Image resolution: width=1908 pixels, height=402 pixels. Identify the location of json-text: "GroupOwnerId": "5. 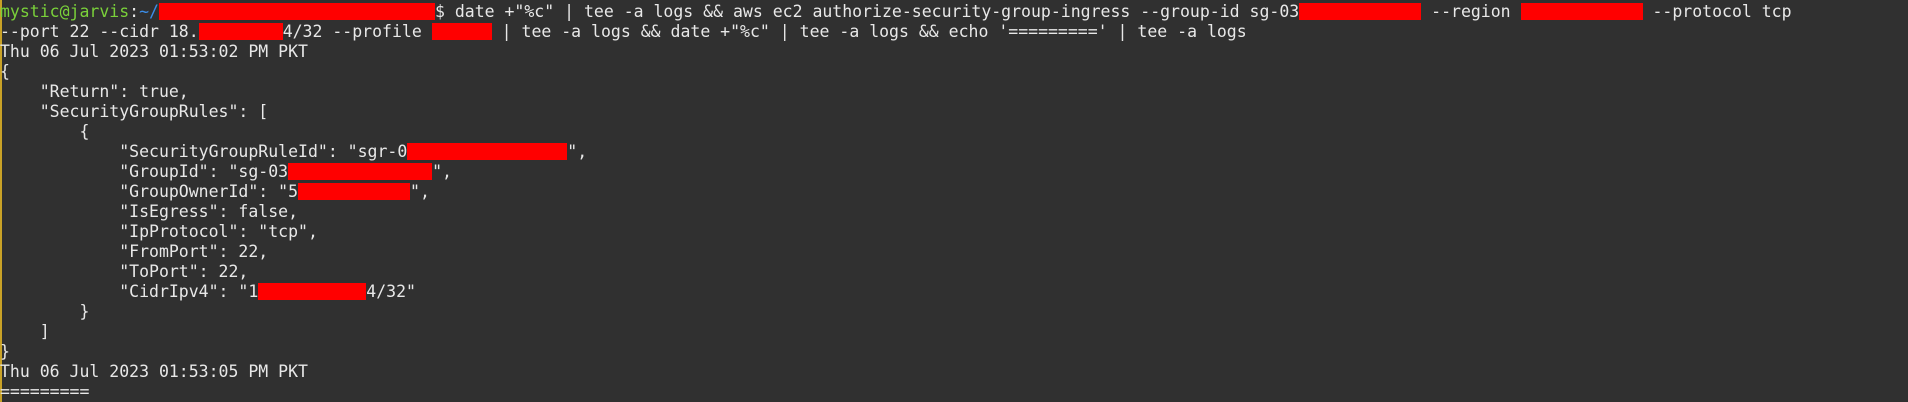
(149, 191).